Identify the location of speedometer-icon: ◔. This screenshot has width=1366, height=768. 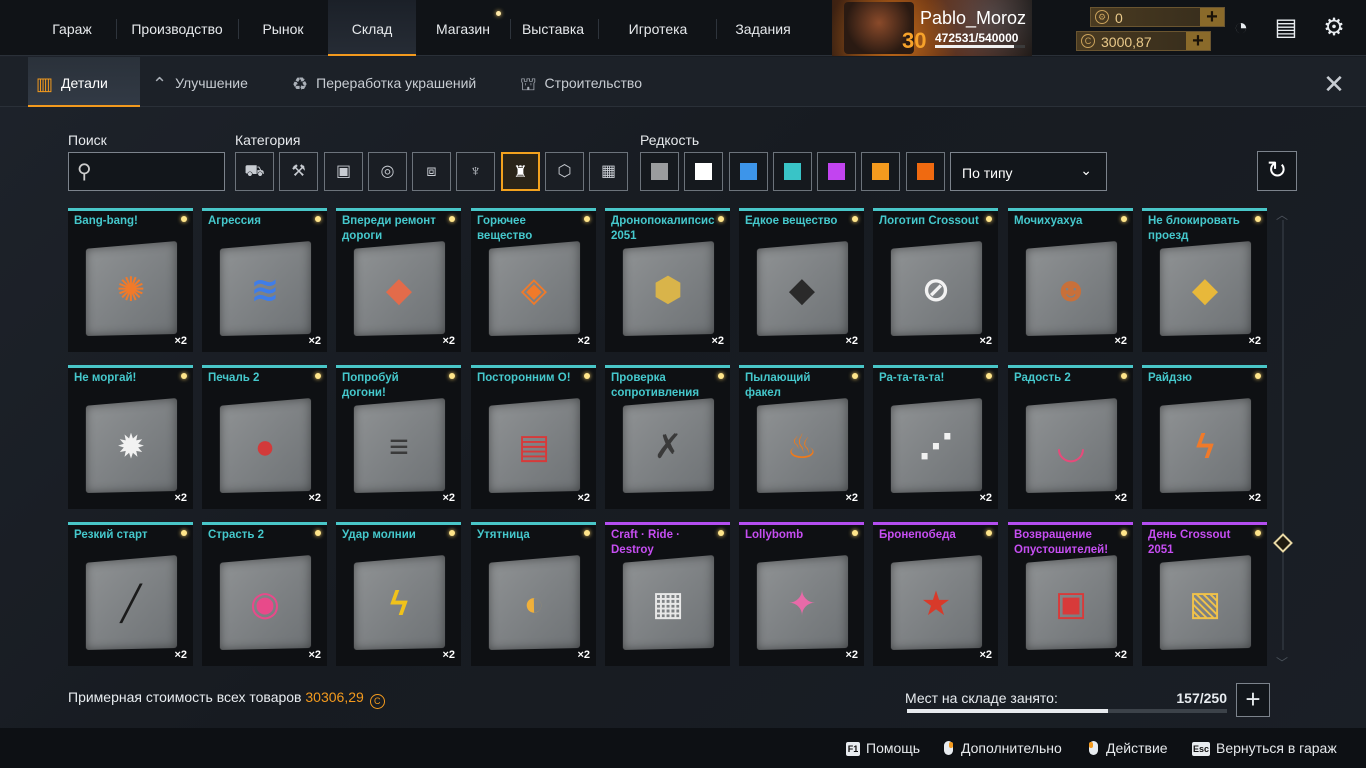
(1241, 28).